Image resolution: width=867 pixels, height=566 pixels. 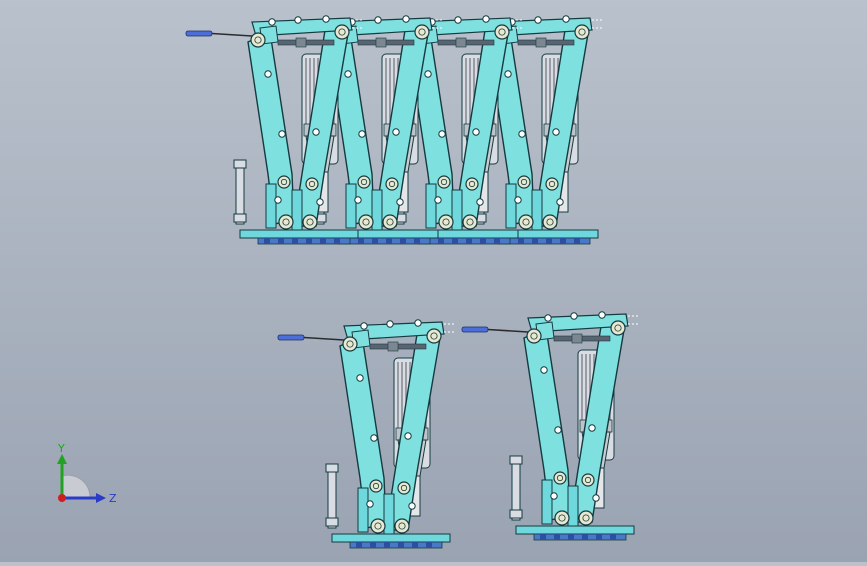 I want to click on release-lever, so click(x=291, y=337).